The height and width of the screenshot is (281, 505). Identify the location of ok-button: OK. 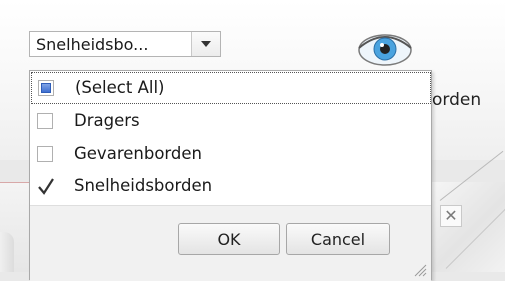
(229, 239).